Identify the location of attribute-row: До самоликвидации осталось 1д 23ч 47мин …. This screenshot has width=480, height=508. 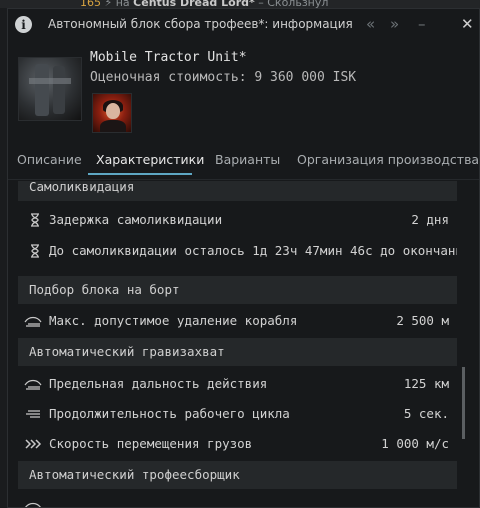
(237, 251).